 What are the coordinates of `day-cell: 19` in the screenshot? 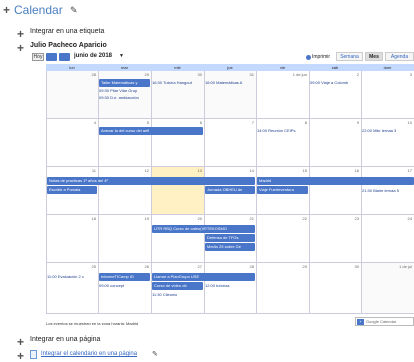 It's located at (124, 239).